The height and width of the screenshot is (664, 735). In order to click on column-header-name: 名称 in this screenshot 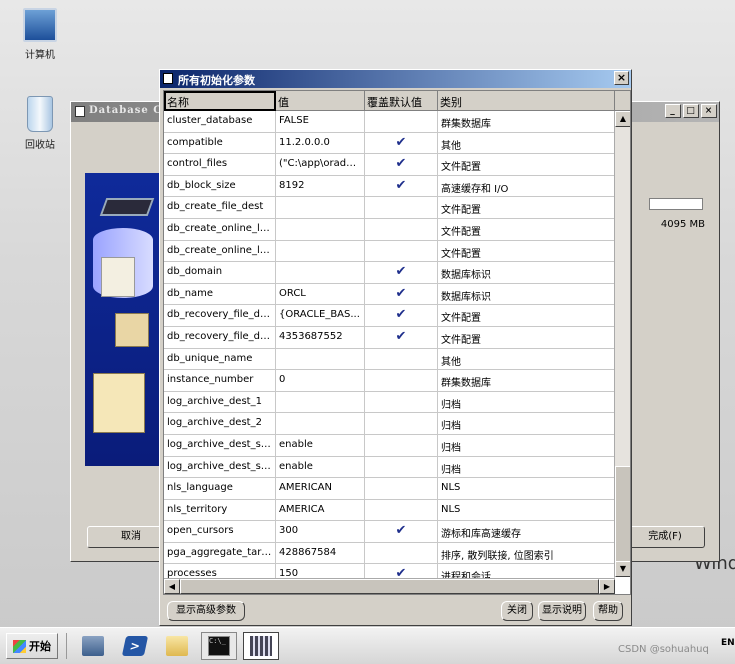, I will do `click(220, 101)`.